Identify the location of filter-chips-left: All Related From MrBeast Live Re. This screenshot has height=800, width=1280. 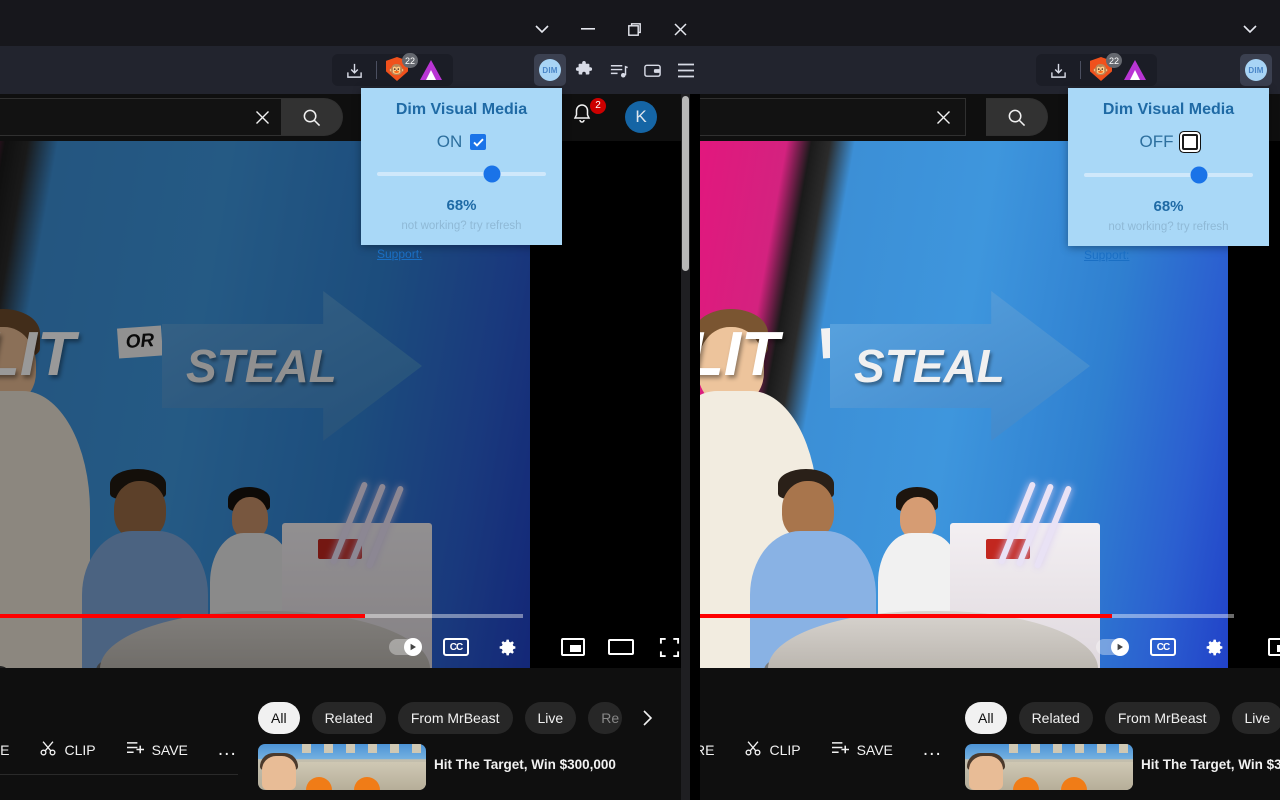
(459, 718).